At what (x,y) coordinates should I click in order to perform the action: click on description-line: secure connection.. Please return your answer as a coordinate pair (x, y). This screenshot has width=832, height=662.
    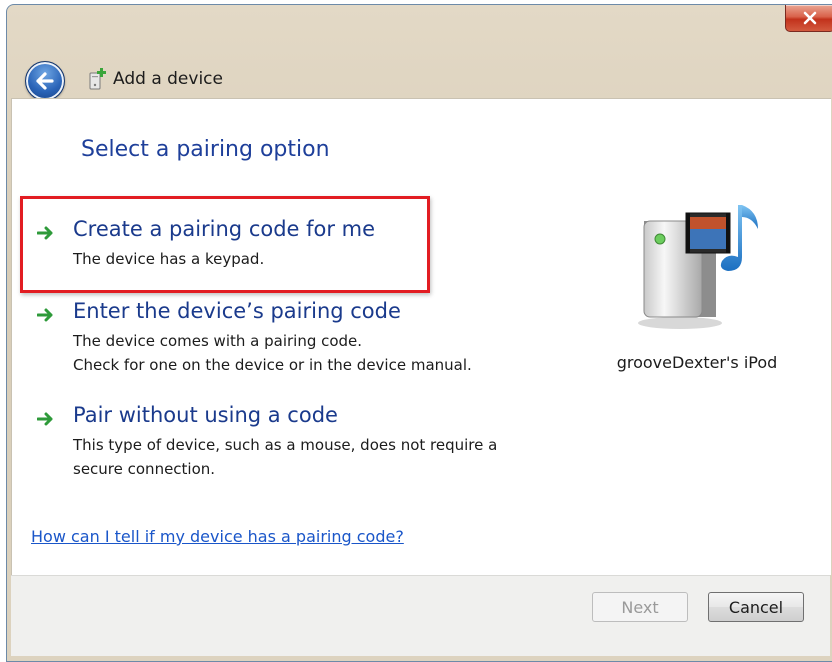
    Looking at the image, I should click on (144, 469).